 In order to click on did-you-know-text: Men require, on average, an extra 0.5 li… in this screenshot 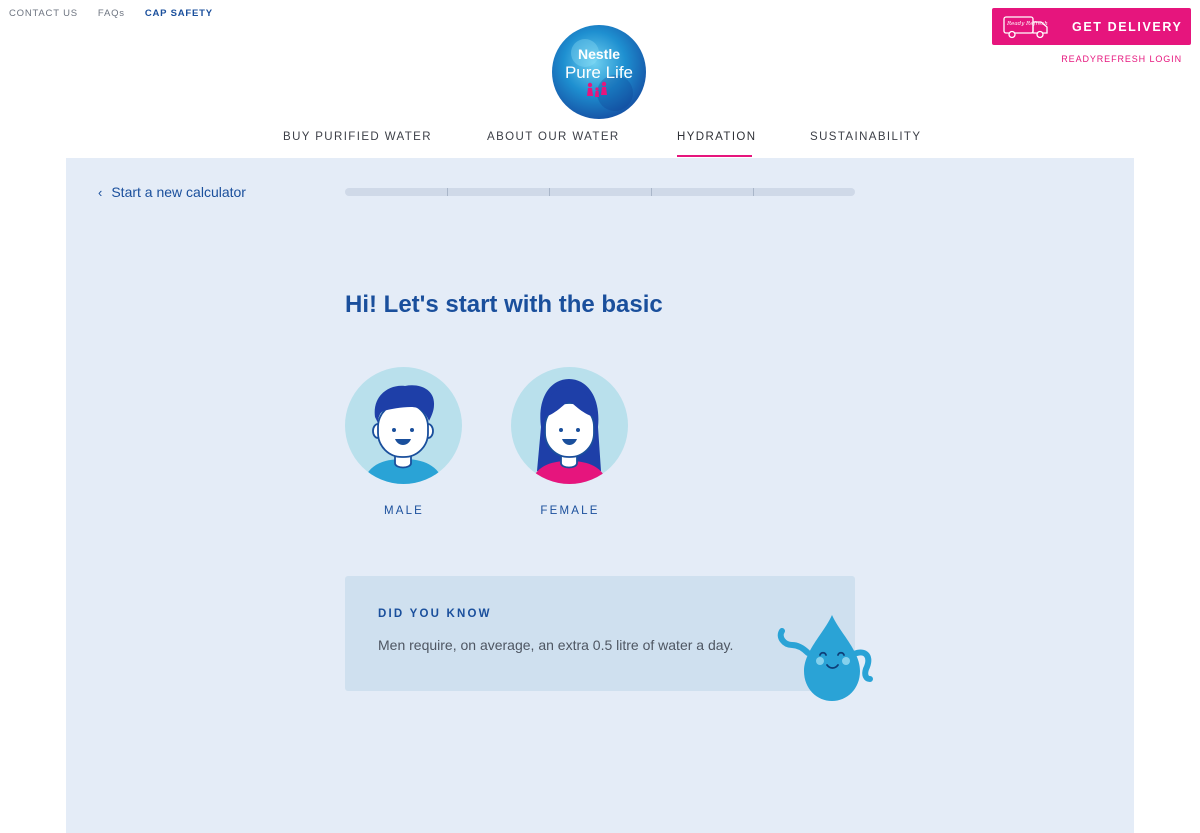, I will do `click(556, 645)`.